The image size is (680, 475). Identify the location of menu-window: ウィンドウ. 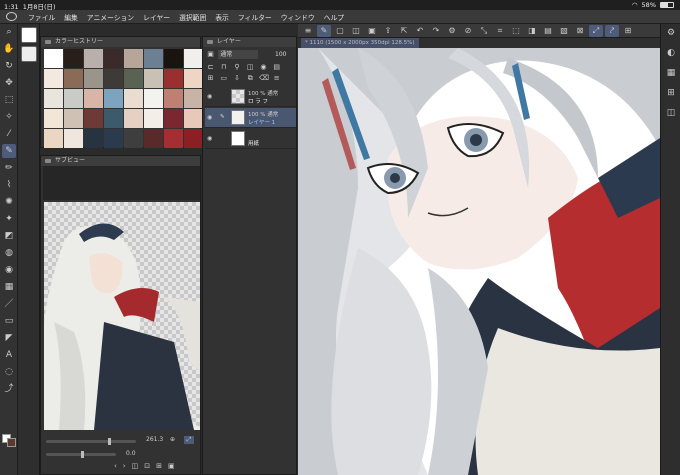
(298, 17).